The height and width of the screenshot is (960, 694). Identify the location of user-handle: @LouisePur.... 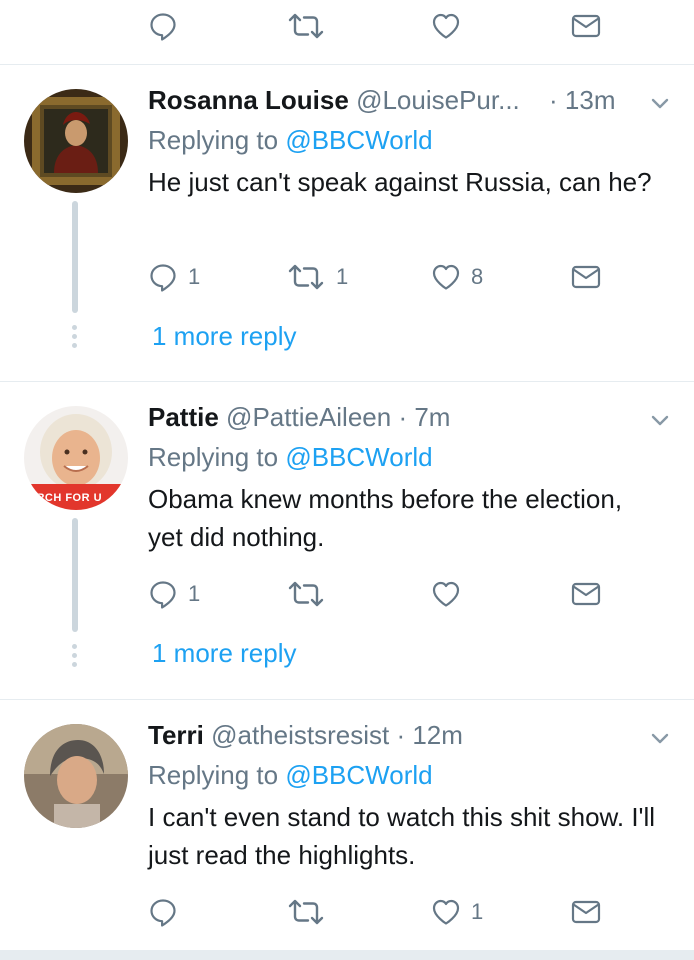
(438, 100).